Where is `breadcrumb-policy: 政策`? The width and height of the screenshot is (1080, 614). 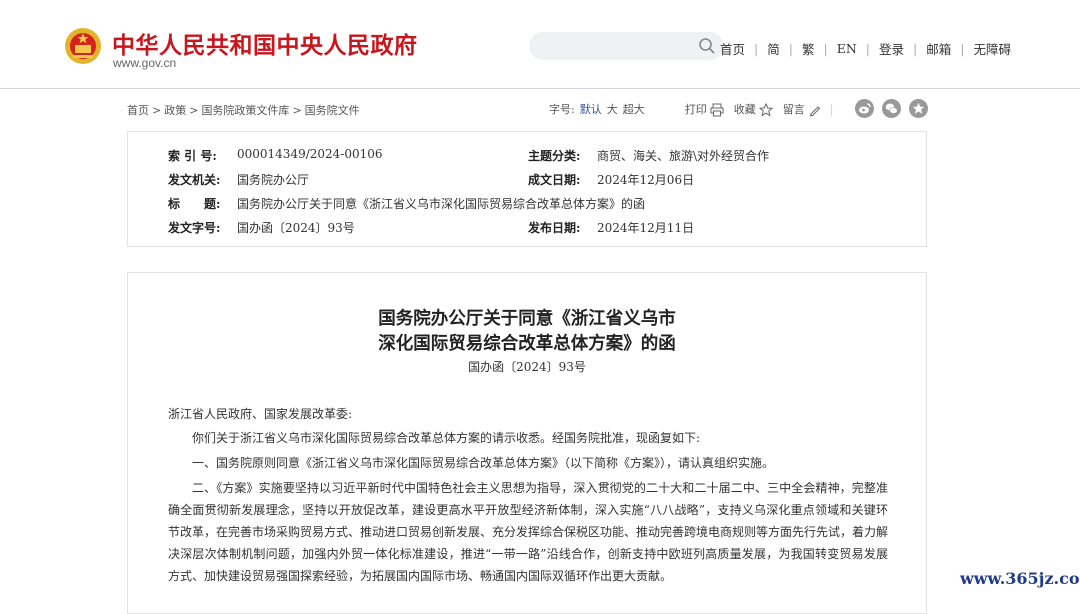
breadcrumb-policy: 政策 is located at coordinates (175, 110).